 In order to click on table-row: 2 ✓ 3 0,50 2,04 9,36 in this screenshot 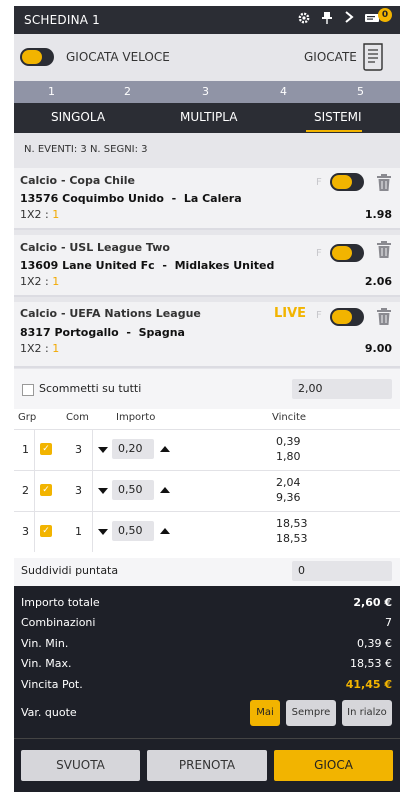, I will do `click(207, 490)`.